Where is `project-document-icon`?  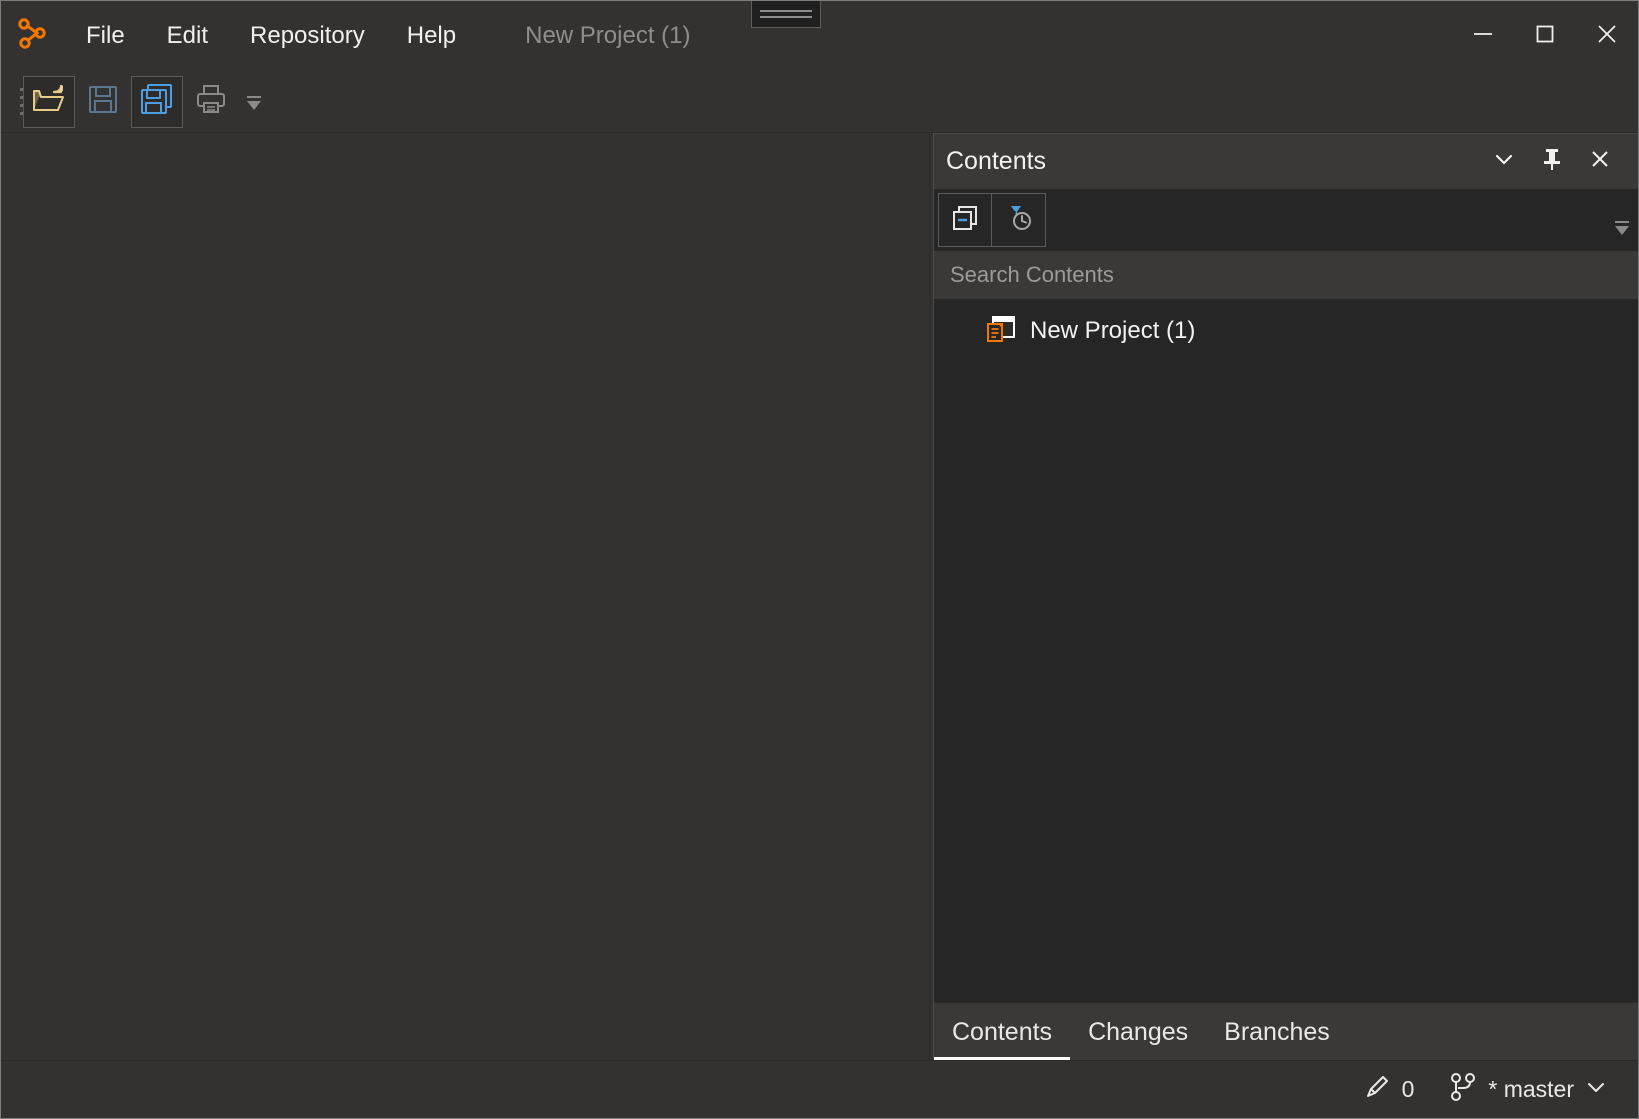
project-document-icon is located at coordinates (1001, 331).